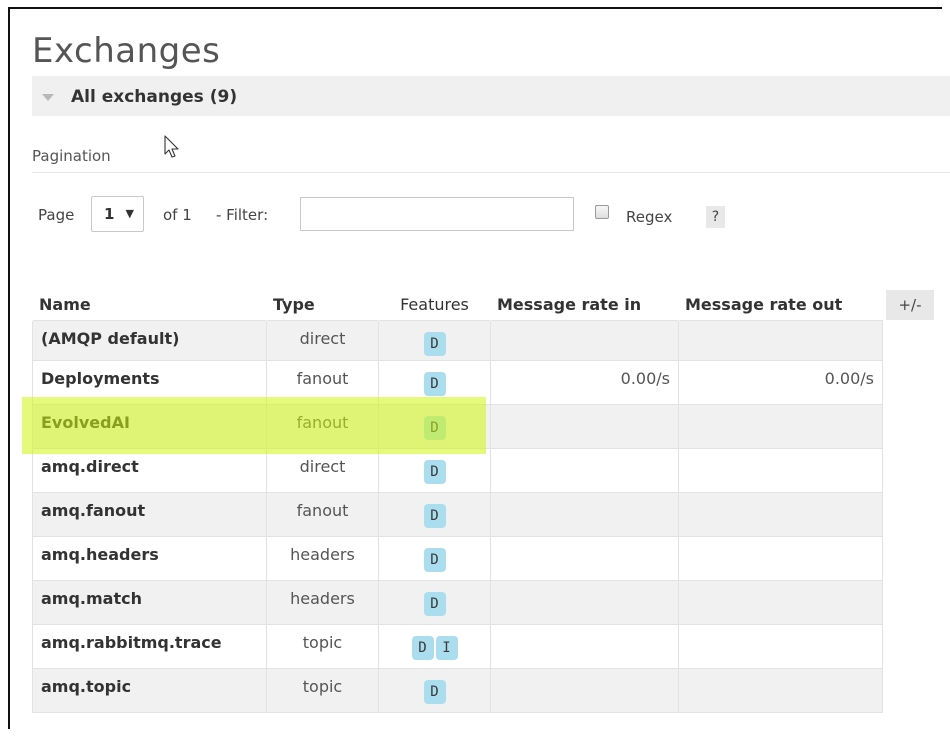 The image size is (950, 736). Describe the element at coordinates (91, 598) in the screenshot. I see `exchange-name-link: amq.match` at that location.